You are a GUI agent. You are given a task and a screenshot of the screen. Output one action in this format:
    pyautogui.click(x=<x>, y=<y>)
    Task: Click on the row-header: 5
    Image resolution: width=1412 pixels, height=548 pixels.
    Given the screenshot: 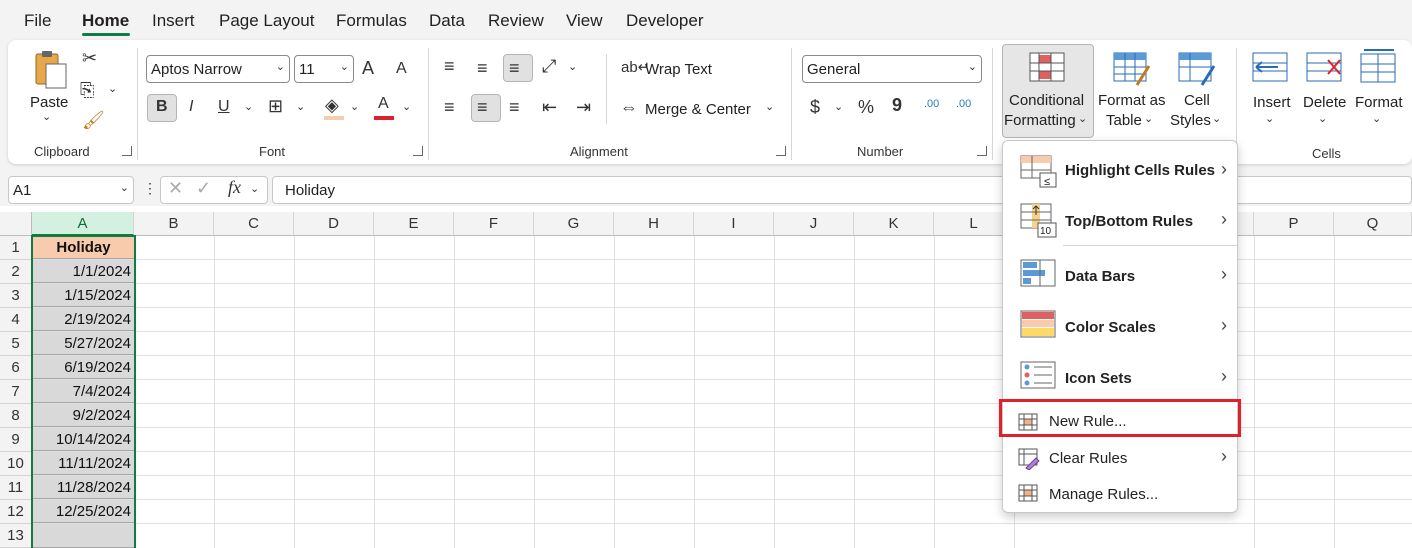 What is the action you would take?
    pyautogui.click(x=16, y=344)
    